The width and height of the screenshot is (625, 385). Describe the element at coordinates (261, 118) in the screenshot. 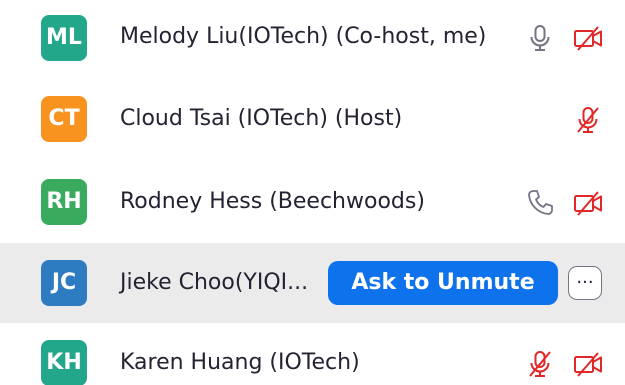

I see `participant-name: Cloud Tsai (IOTech) (Host)` at that location.